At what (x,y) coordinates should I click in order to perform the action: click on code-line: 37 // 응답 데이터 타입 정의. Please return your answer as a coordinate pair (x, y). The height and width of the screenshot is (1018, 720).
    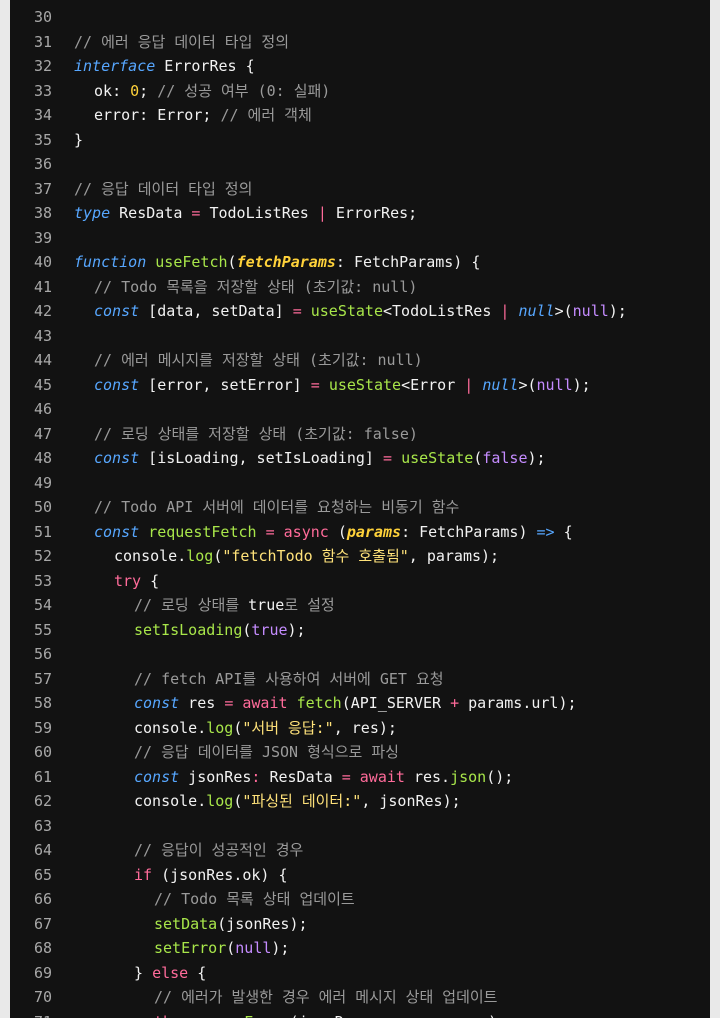
    Looking at the image, I should click on (360, 189).